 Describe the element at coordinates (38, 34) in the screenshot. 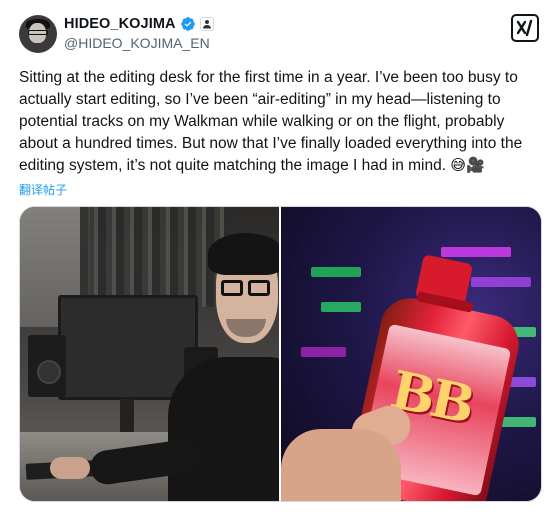

I see `avatar` at that location.